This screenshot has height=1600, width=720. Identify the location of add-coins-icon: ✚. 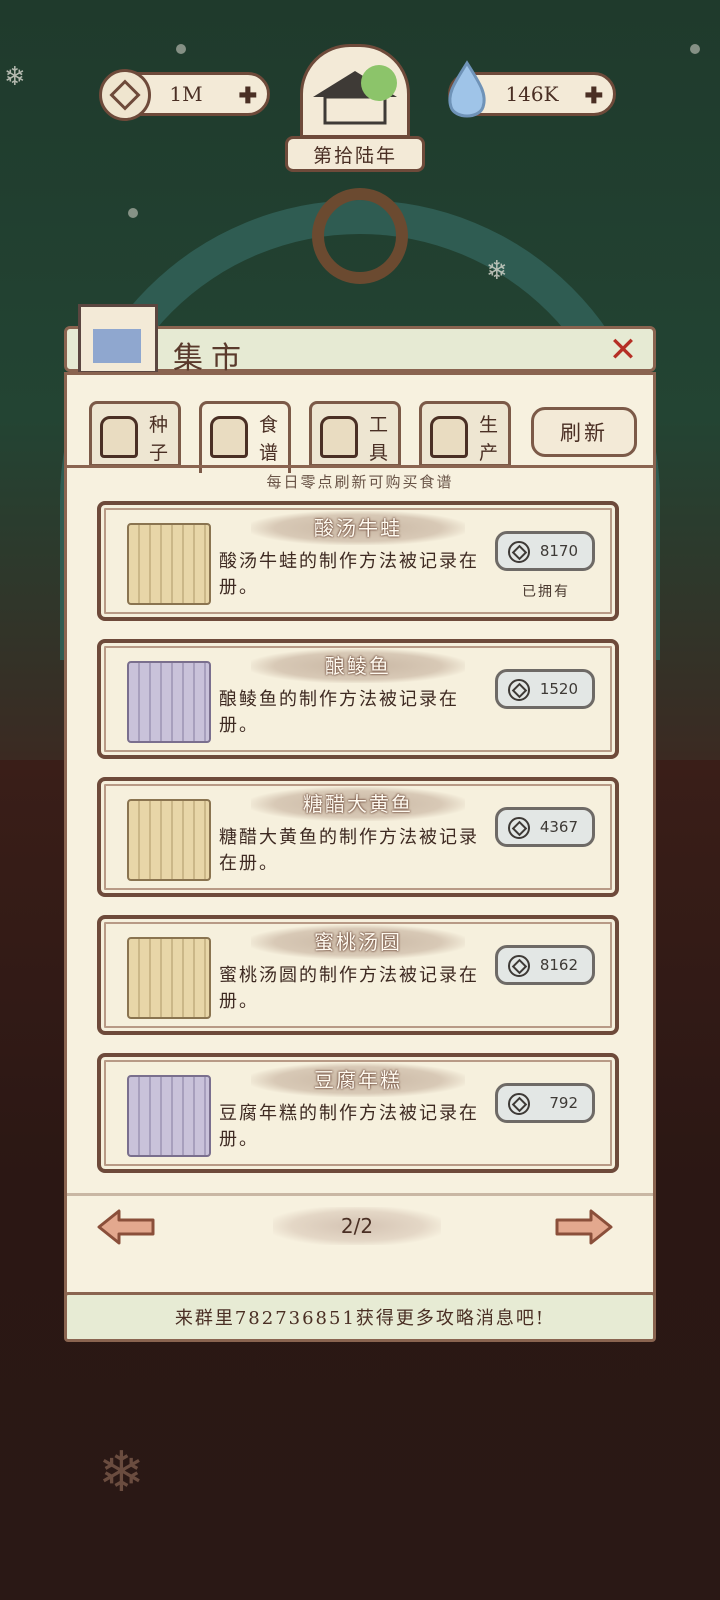
(248, 96).